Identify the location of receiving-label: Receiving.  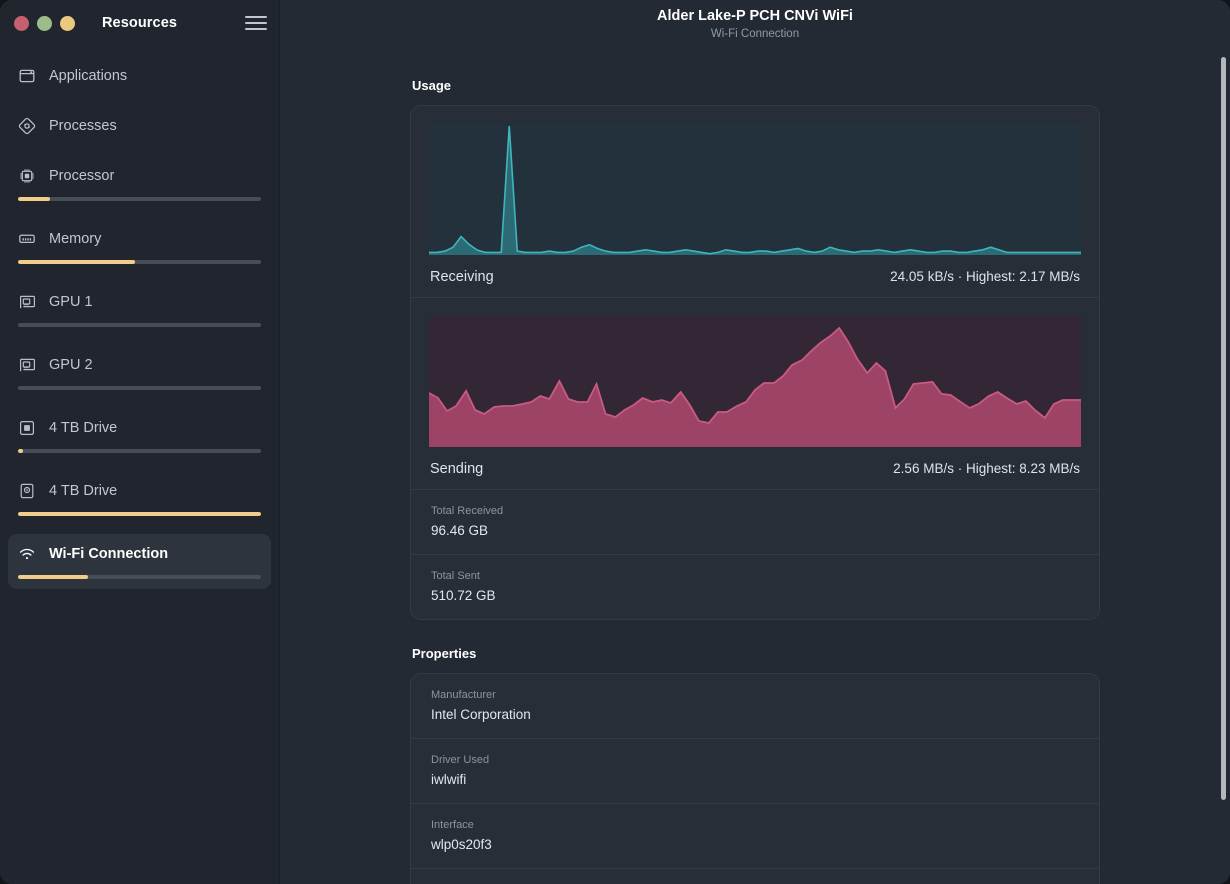
(462, 277).